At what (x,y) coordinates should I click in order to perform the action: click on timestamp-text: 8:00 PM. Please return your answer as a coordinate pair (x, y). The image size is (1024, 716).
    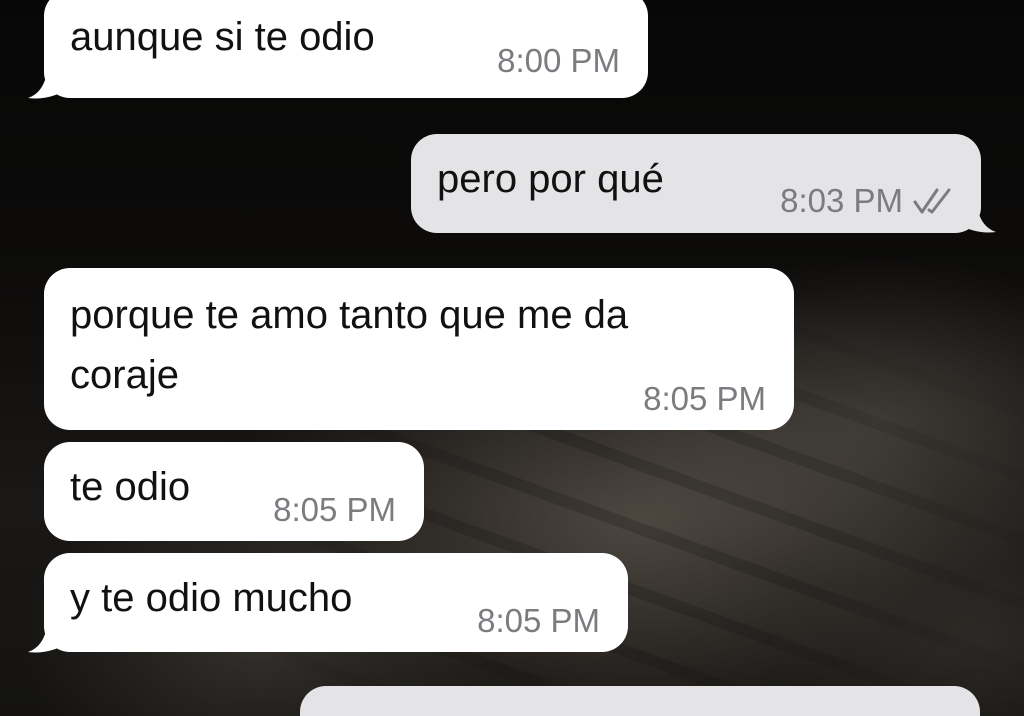
    Looking at the image, I should click on (558, 60).